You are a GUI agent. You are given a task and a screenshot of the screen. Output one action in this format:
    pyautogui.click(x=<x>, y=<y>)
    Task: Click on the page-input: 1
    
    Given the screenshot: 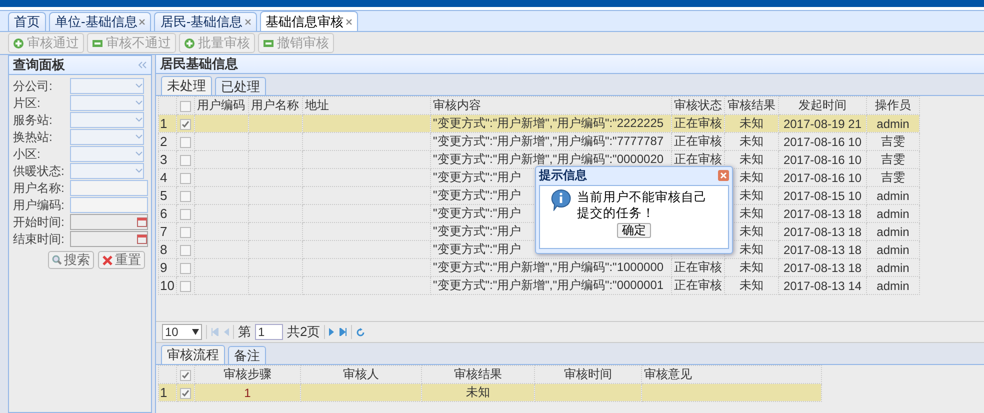 What is the action you would take?
    pyautogui.click(x=269, y=332)
    